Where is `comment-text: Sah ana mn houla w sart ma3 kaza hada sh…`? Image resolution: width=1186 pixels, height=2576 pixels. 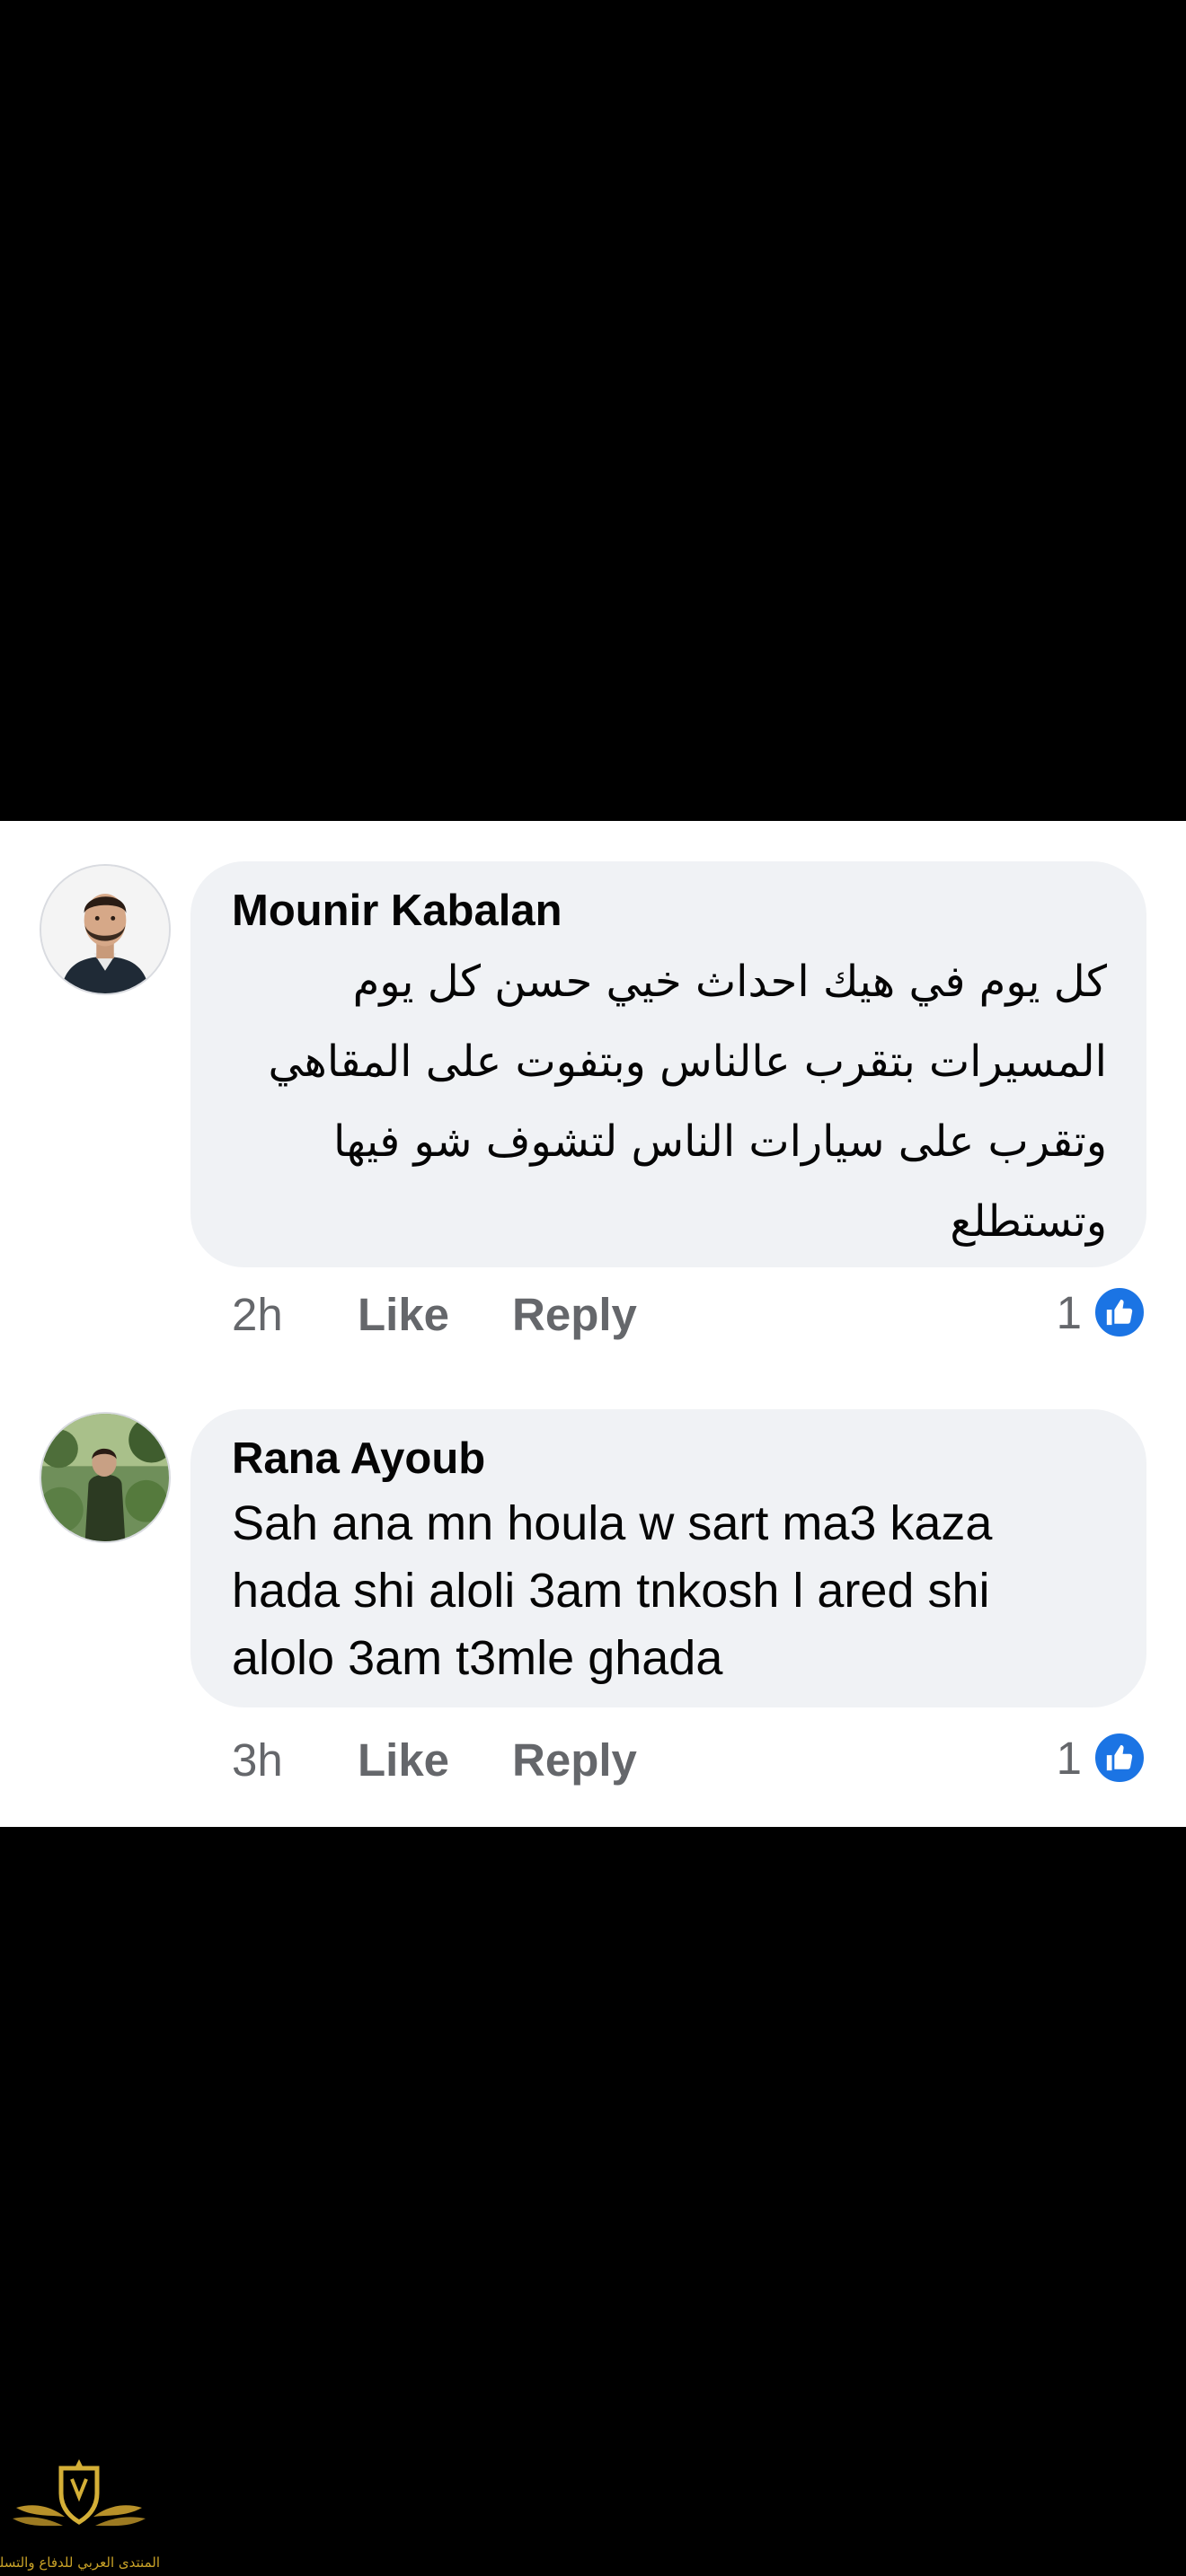
comment-text: Sah ana mn houla w sart ma3 kaza hada sh… is located at coordinates (669, 1591).